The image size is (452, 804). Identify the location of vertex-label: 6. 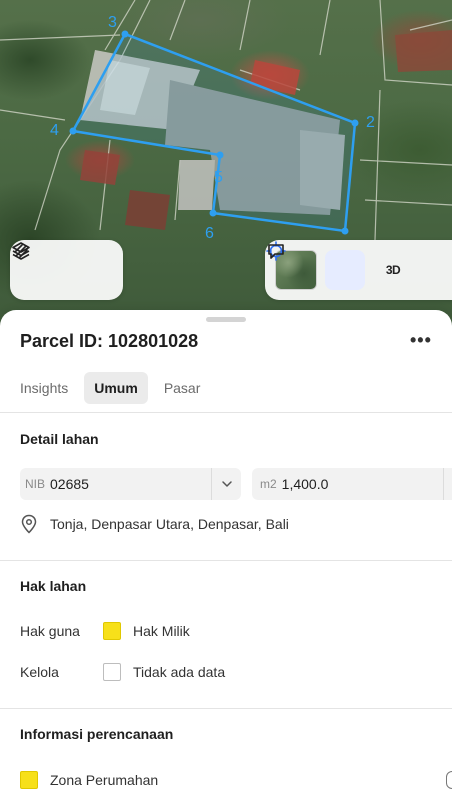
(209, 233).